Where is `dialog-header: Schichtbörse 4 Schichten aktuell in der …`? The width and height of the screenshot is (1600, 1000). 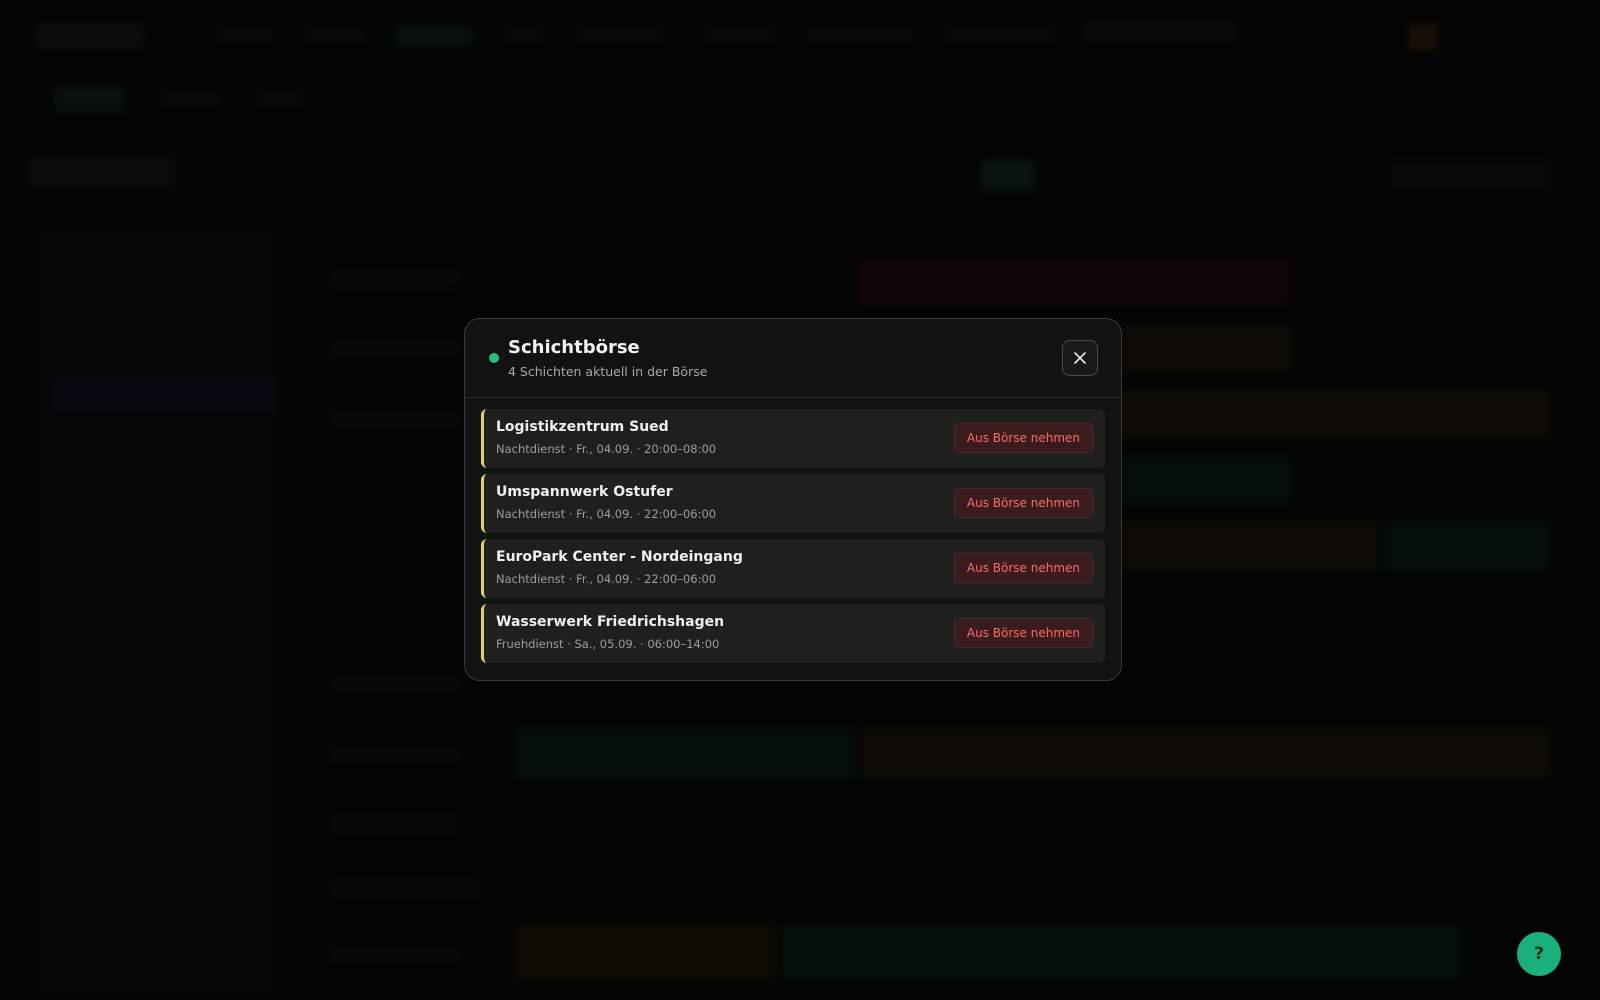
dialog-header: Schichtbörse 4 Schichten aktuell in der … is located at coordinates (793, 358).